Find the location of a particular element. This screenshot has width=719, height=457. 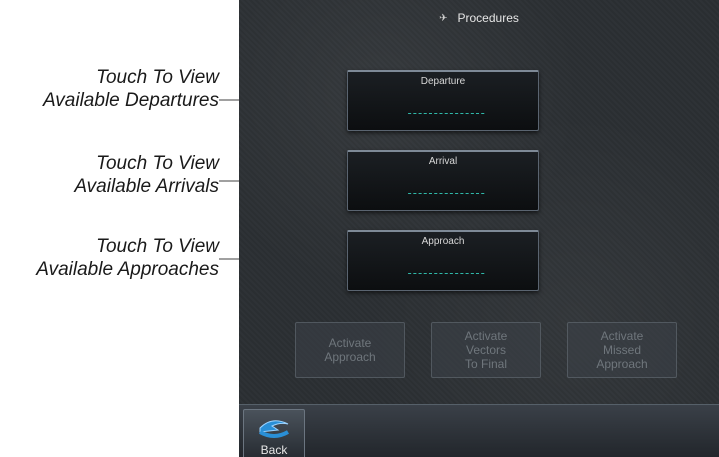

callout-approaches: Touch To View Available Approaches is located at coordinates (109, 258).